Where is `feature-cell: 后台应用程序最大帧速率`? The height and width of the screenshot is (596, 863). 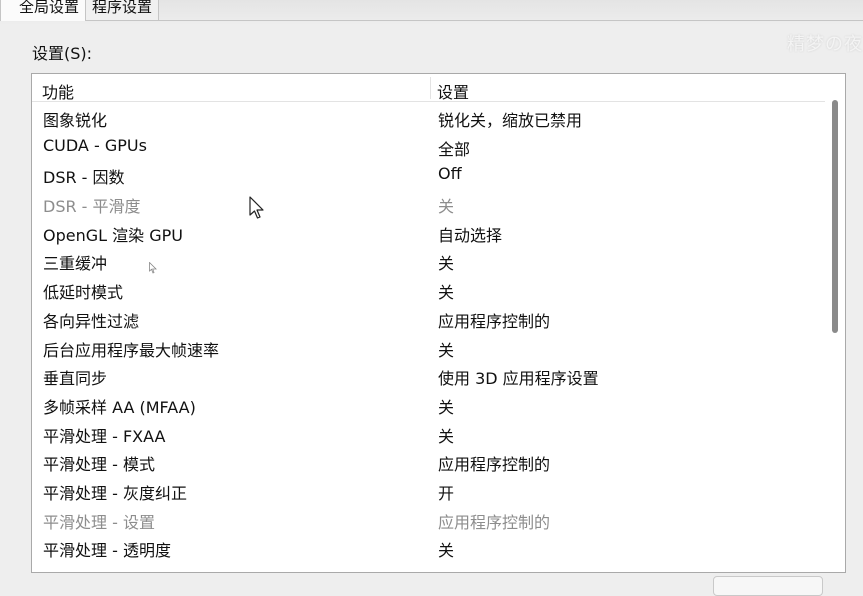
feature-cell: 后台应用程序最大帧速率 is located at coordinates (131, 350).